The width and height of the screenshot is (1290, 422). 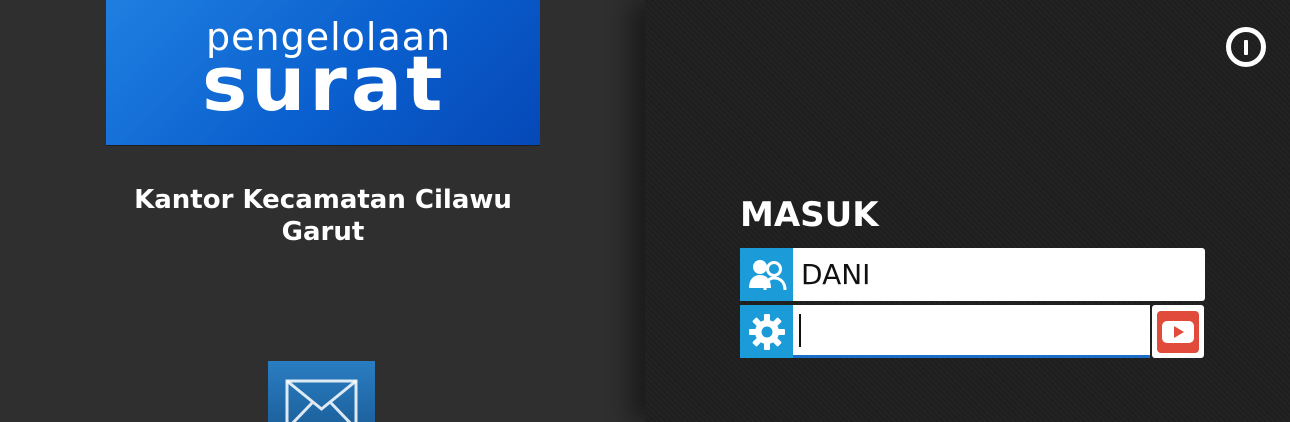 I want to click on mail-icon, so click(x=321, y=400).